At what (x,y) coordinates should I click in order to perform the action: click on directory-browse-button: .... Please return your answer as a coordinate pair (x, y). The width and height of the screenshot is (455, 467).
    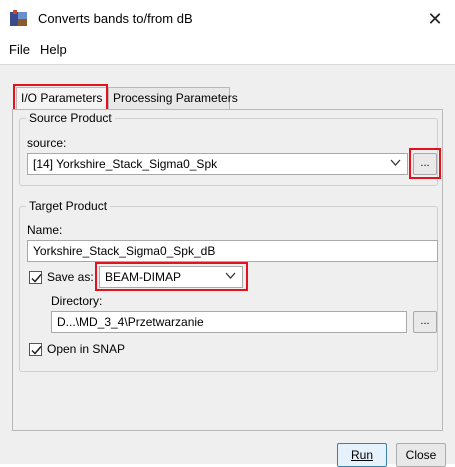
    Looking at the image, I should click on (425, 322).